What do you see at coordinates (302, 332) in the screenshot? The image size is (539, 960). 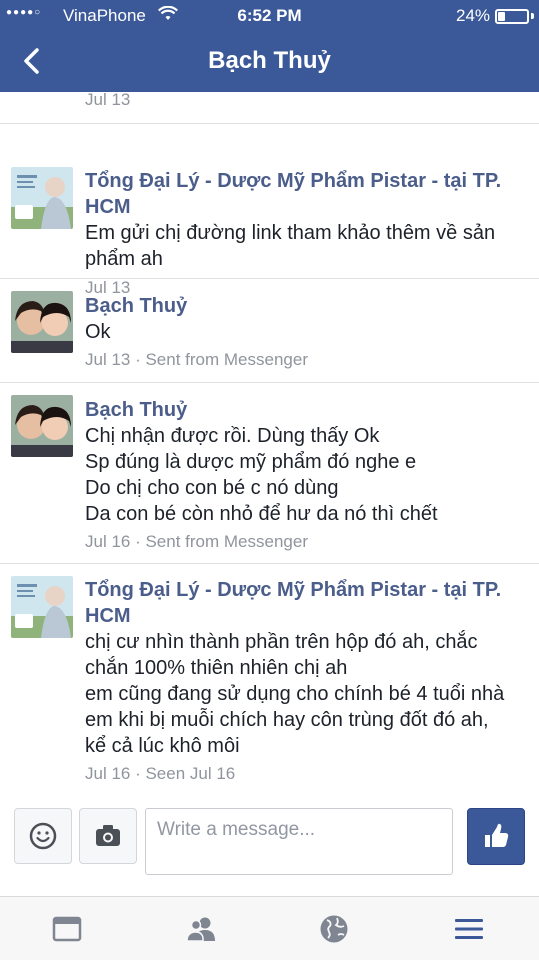 I see `message-body: Ok` at bounding box center [302, 332].